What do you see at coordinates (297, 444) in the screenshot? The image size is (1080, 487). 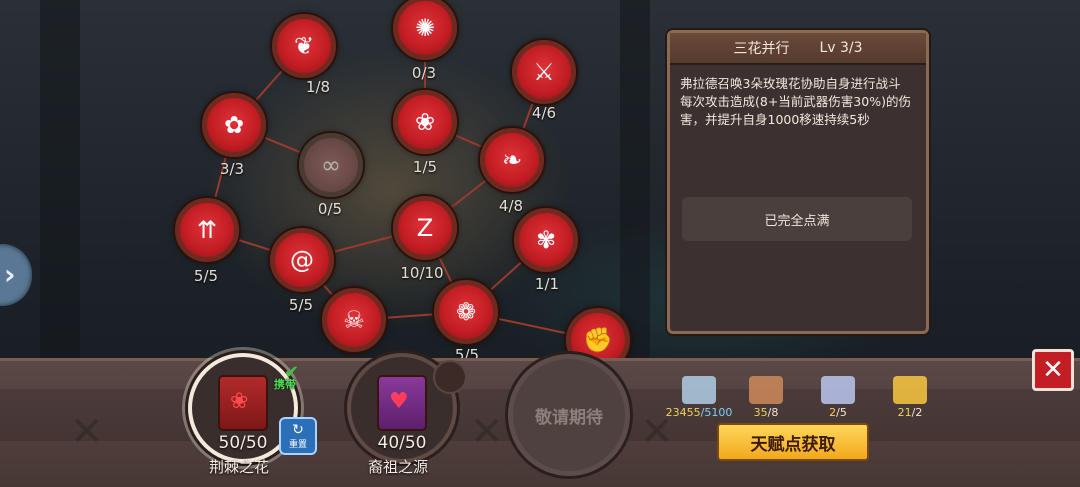 I see `reset-label: 重置` at bounding box center [297, 444].